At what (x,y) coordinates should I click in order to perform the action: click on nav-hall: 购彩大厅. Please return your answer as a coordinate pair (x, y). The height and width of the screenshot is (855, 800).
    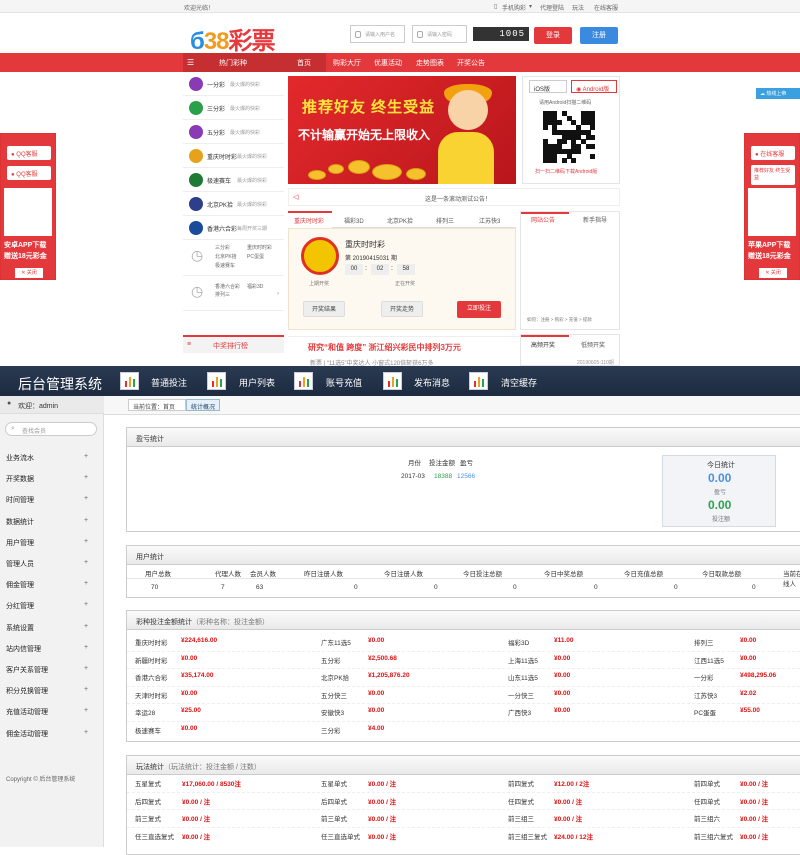
    Looking at the image, I should click on (347, 63).